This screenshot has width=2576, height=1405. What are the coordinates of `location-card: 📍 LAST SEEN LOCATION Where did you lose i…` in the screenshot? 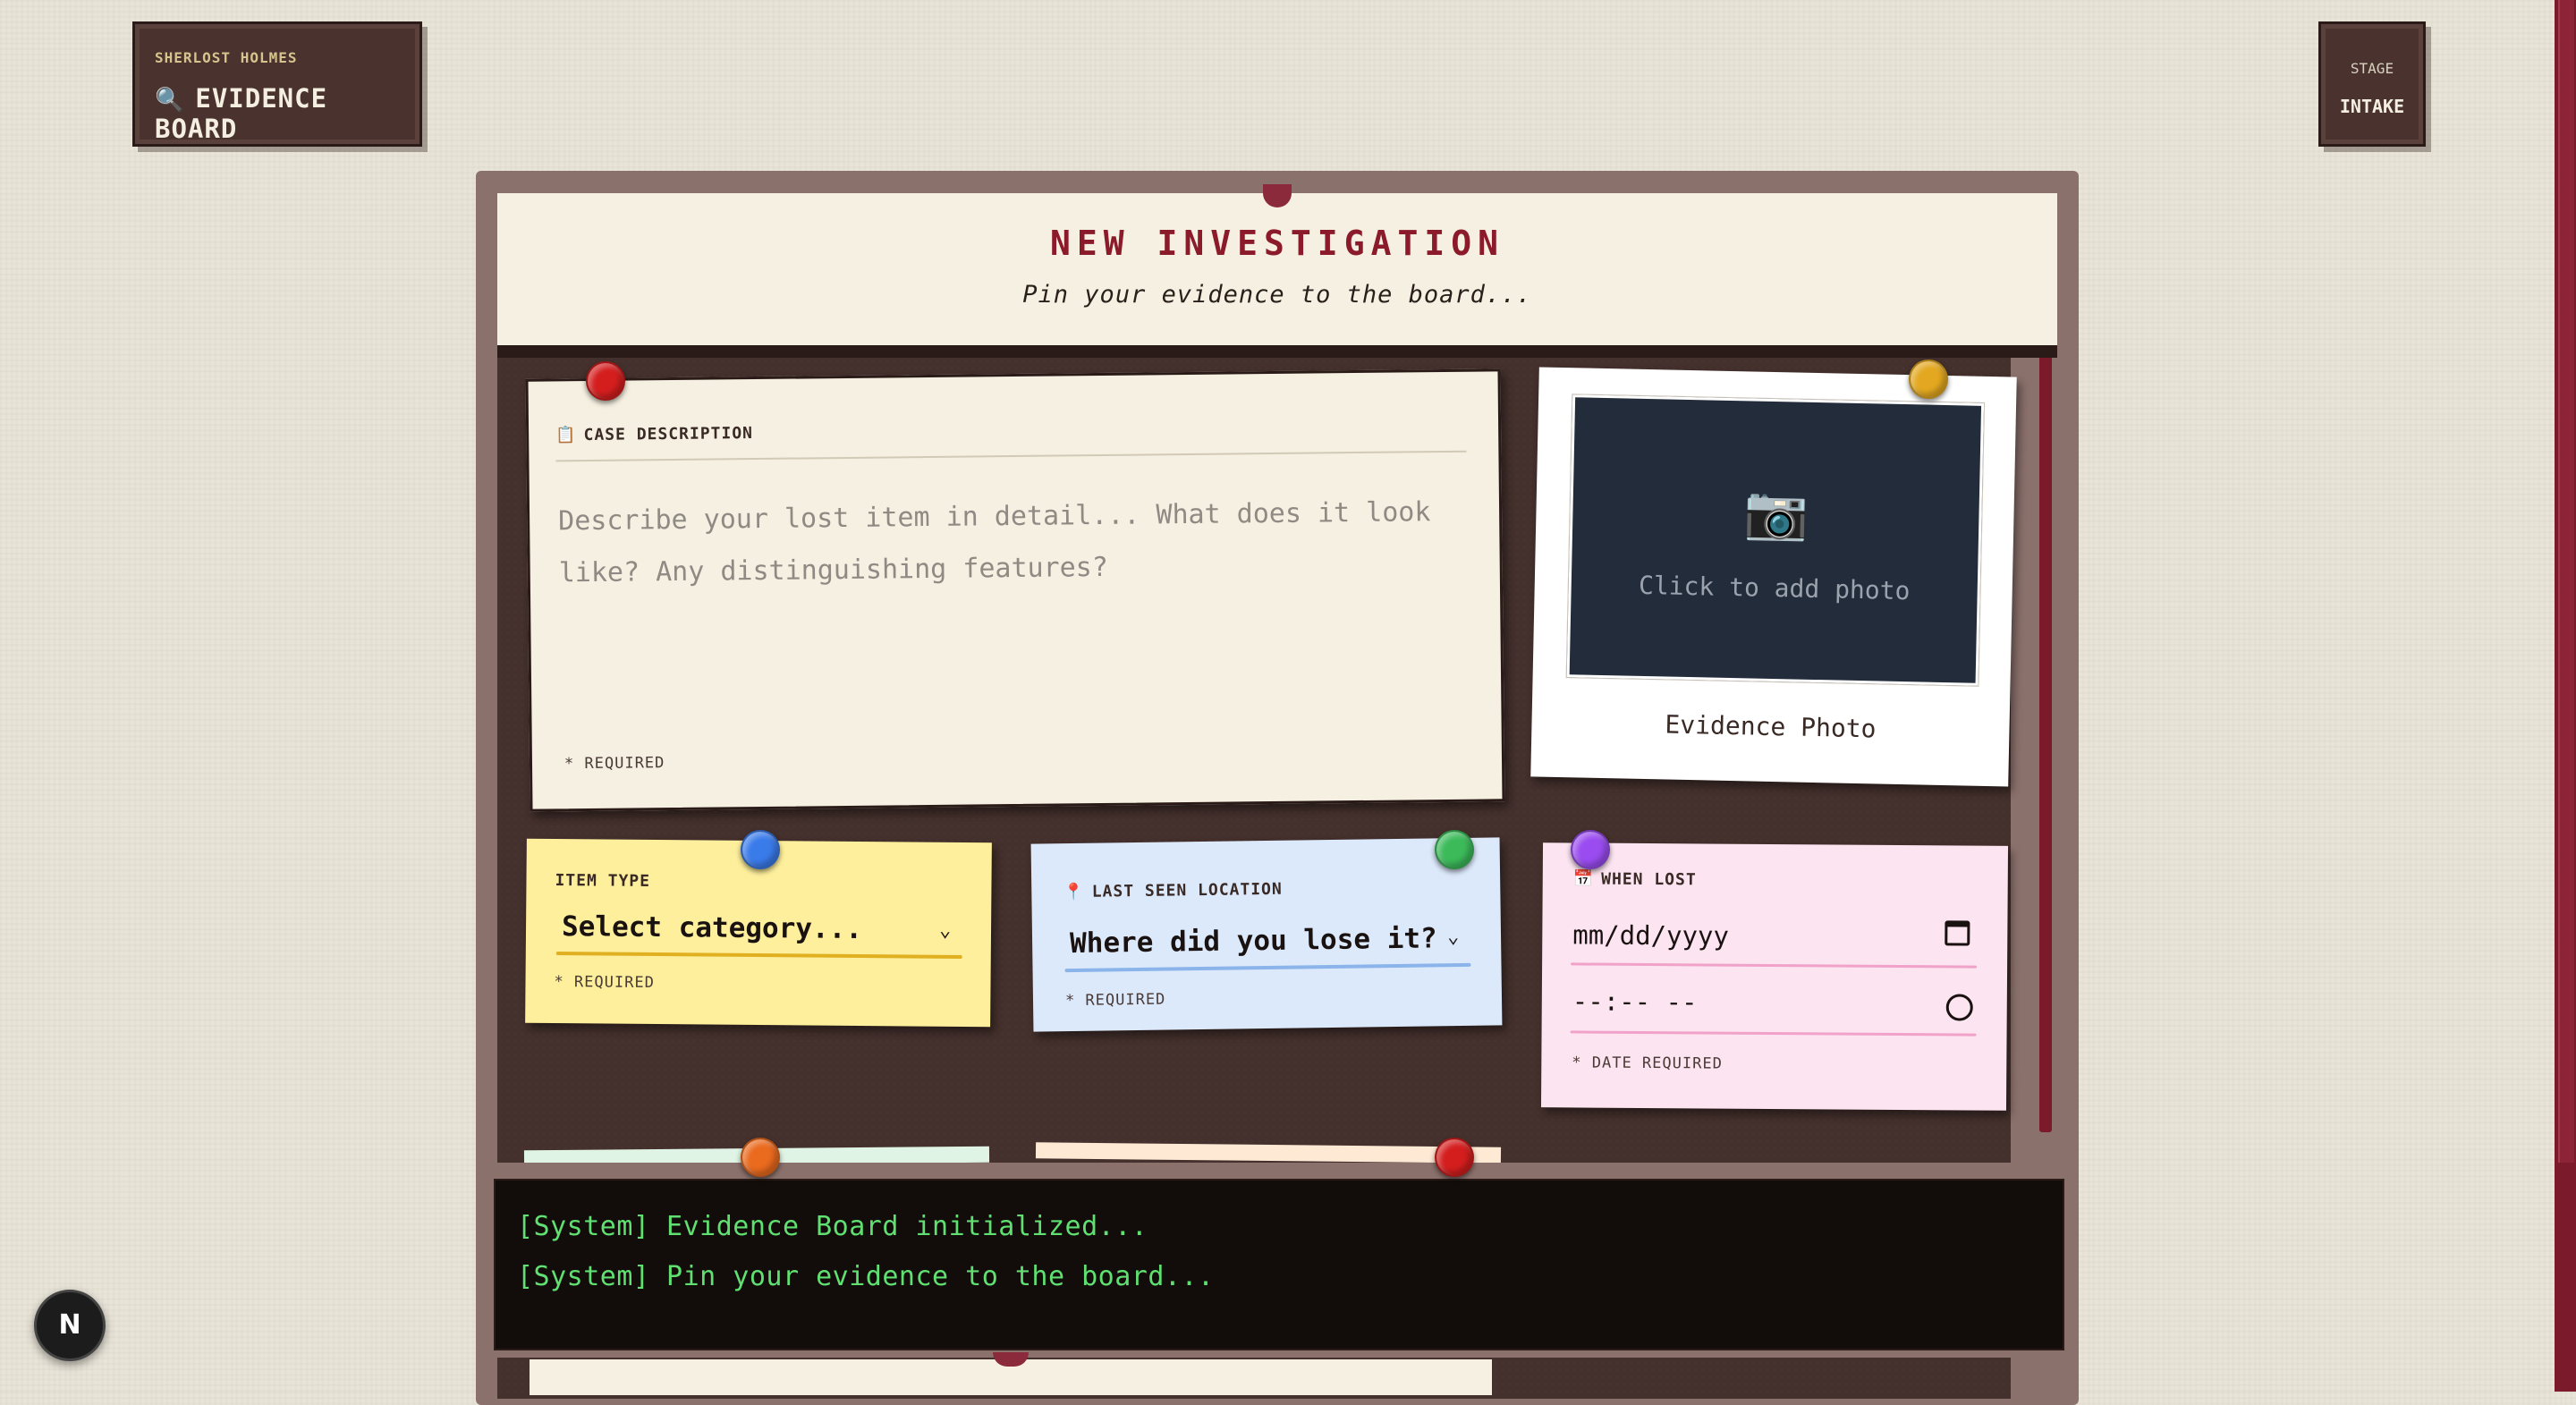 It's located at (1266, 935).